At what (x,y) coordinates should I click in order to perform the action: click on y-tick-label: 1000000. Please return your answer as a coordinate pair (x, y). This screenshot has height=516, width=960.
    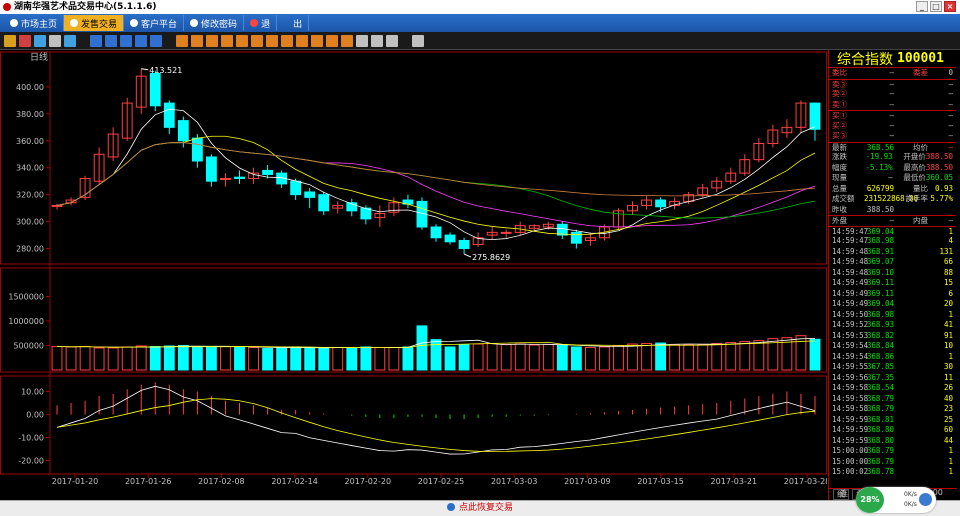
    Looking at the image, I should click on (26, 321).